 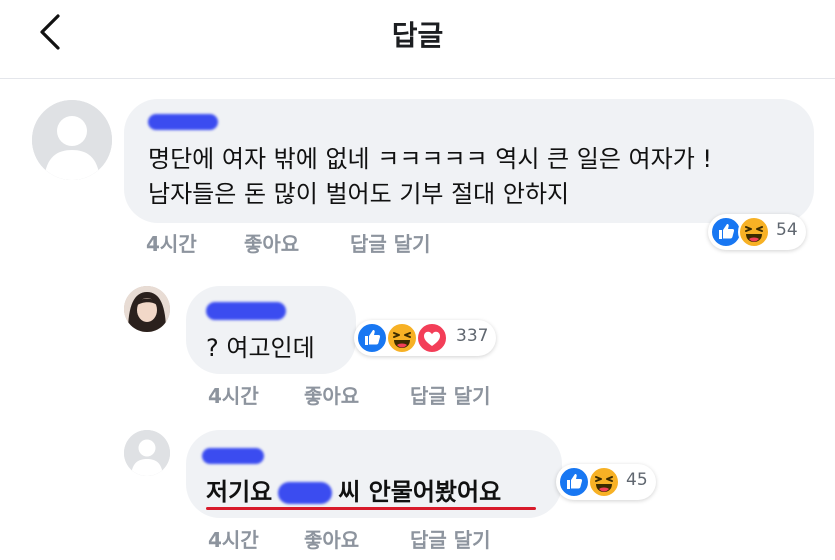 I want to click on red-underline, so click(x=371, y=508).